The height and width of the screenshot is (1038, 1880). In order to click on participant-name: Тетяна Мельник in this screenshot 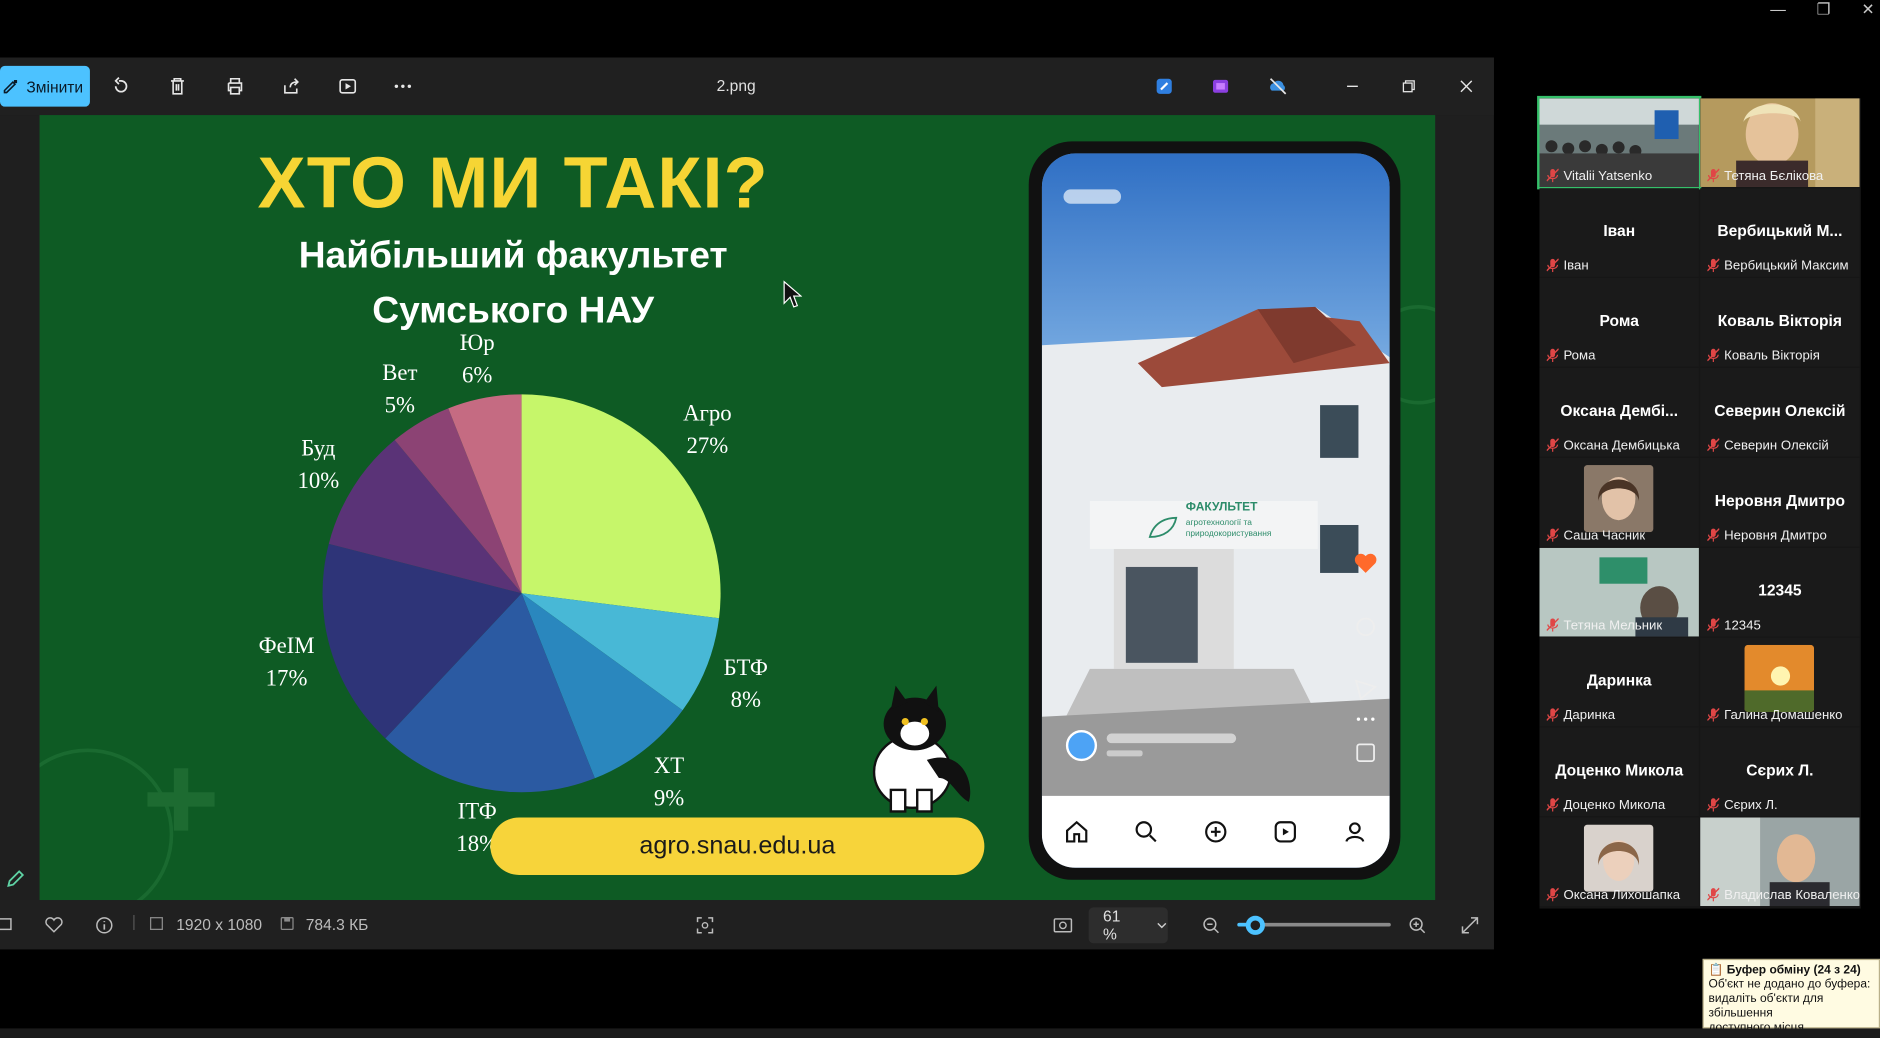, I will do `click(1613, 625)`.